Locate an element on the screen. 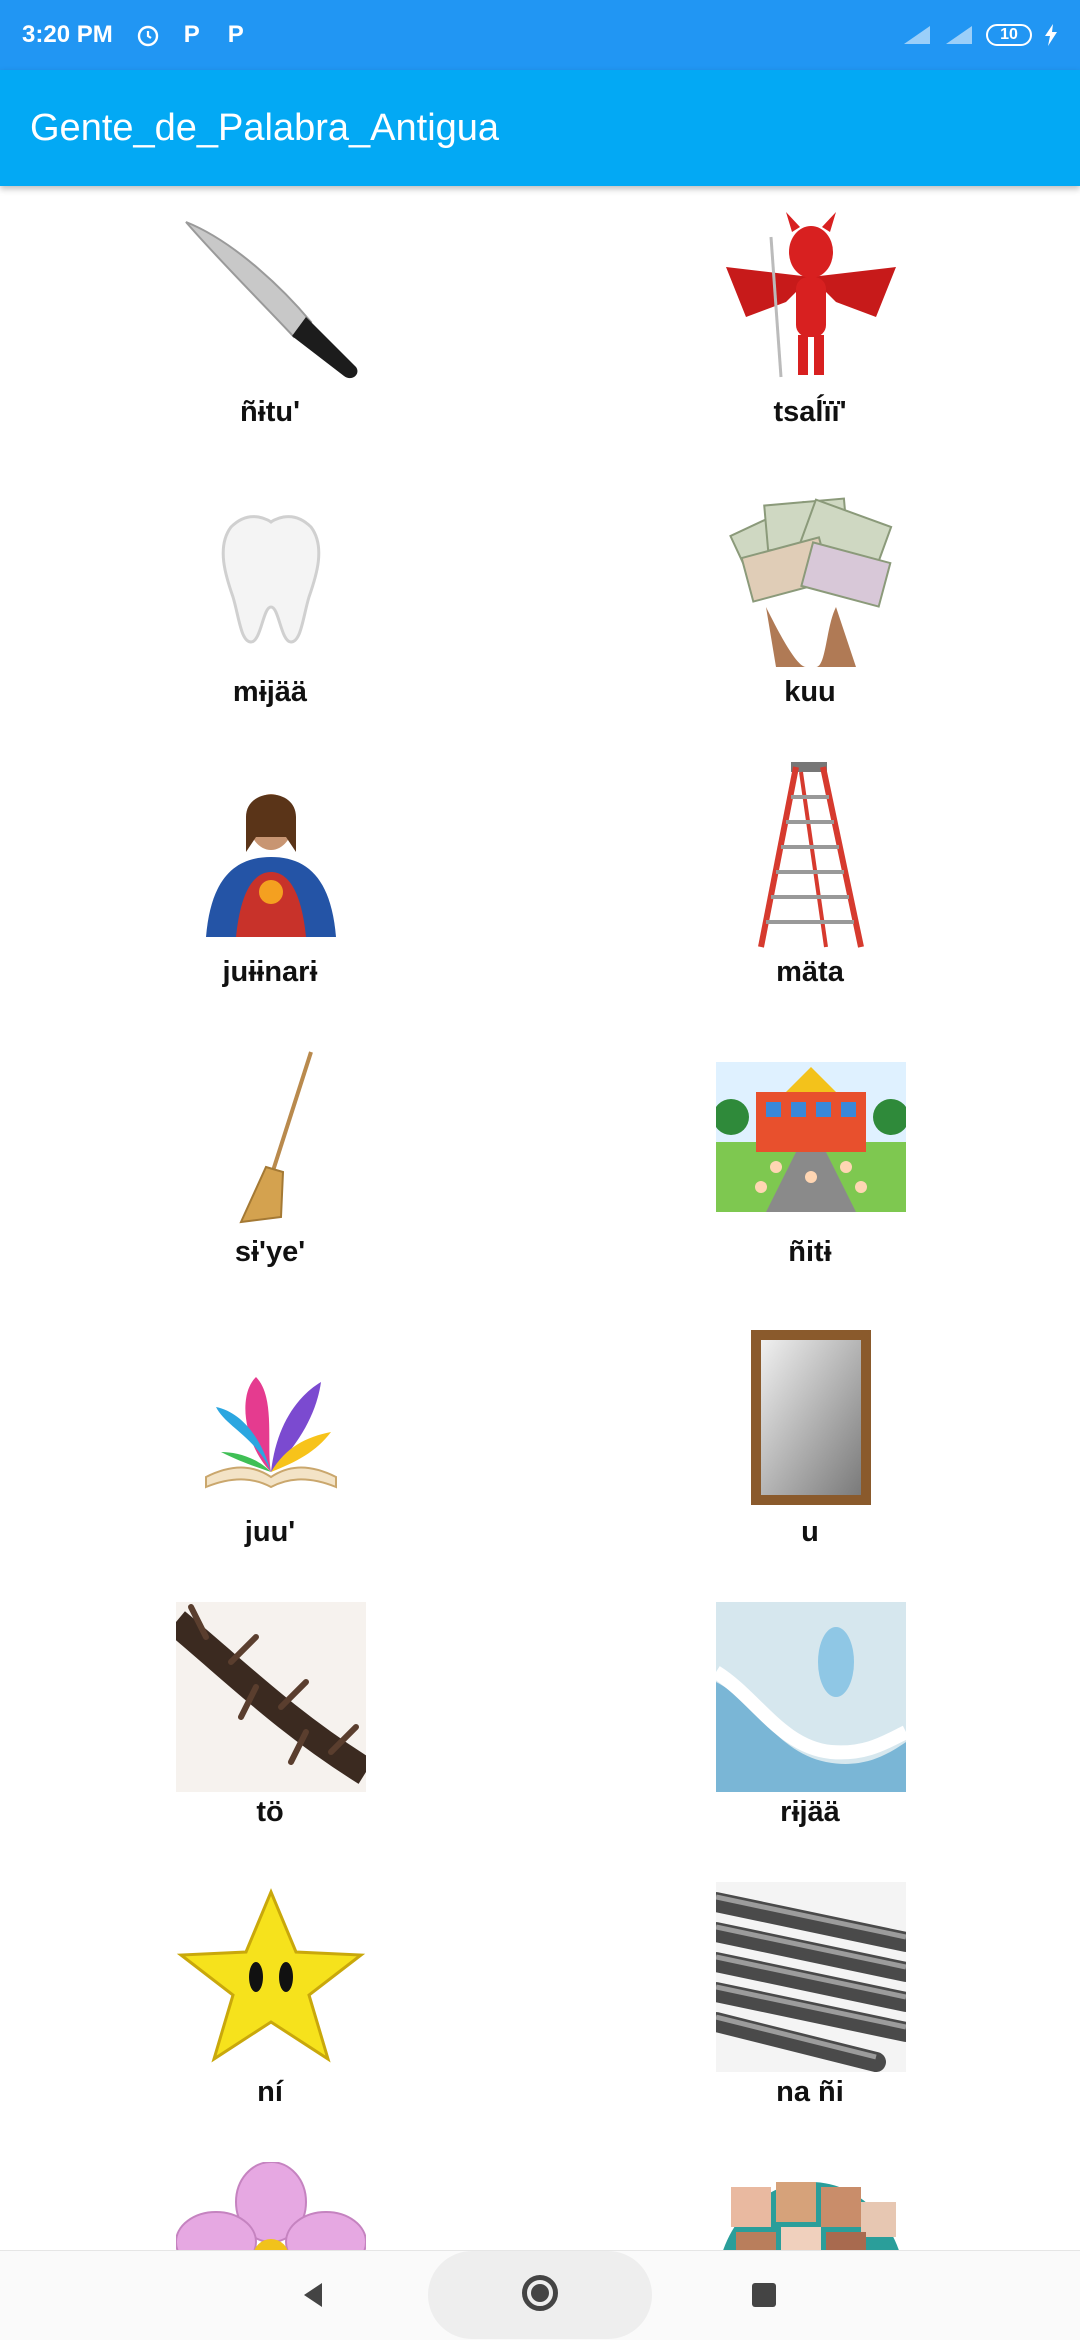 The image size is (1080, 2340). battery-icon: 10 is located at coordinates (1009, 35).